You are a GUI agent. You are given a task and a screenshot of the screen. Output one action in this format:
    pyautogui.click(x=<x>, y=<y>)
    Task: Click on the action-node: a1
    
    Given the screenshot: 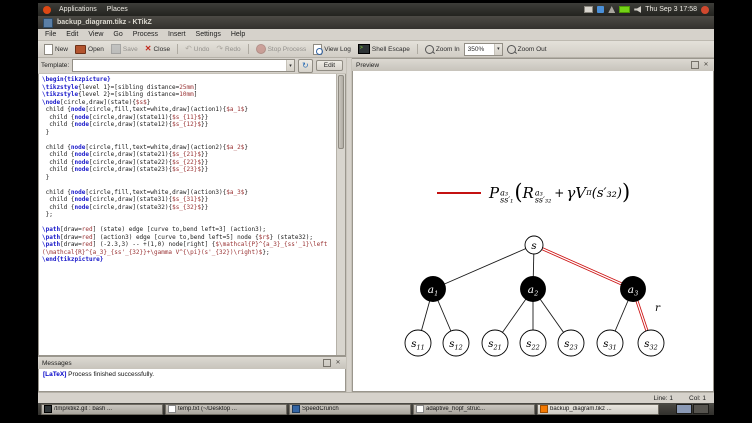 What is the action you would take?
    pyautogui.click(x=433, y=289)
    